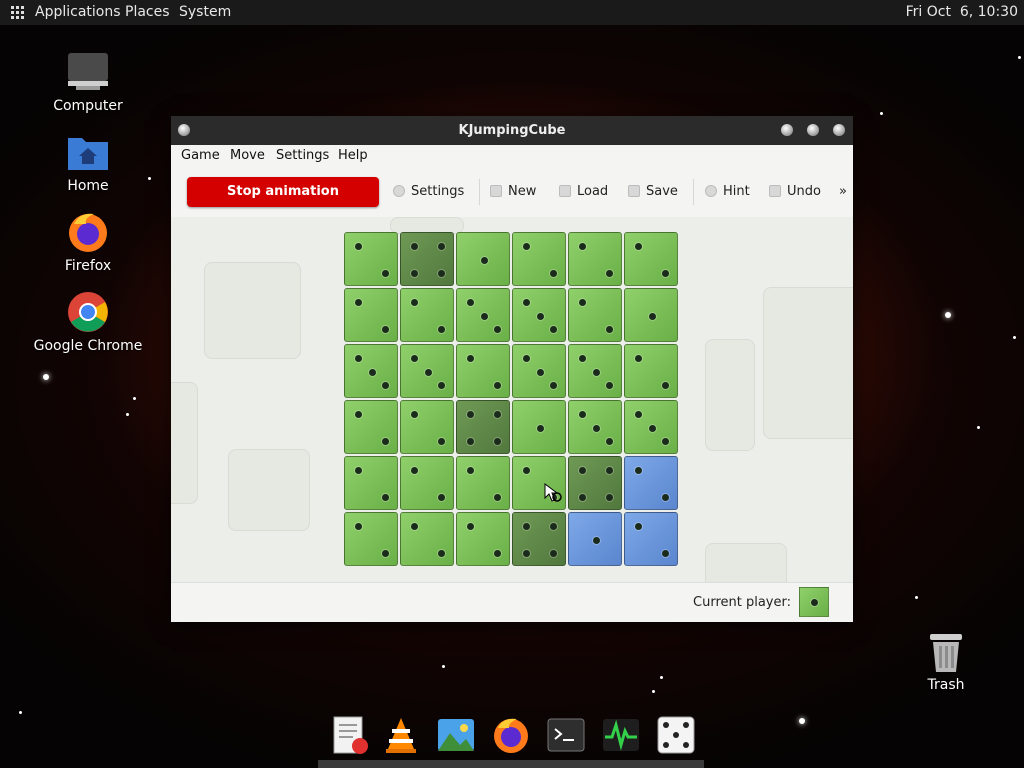  What do you see at coordinates (676, 735) in the screenshot?
I see `dice-game-icon` at bounding box center [676, 735].